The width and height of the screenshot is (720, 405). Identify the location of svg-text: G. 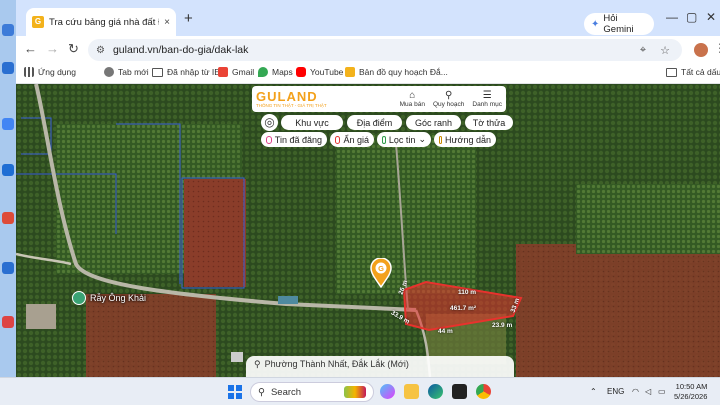
(381, 268).